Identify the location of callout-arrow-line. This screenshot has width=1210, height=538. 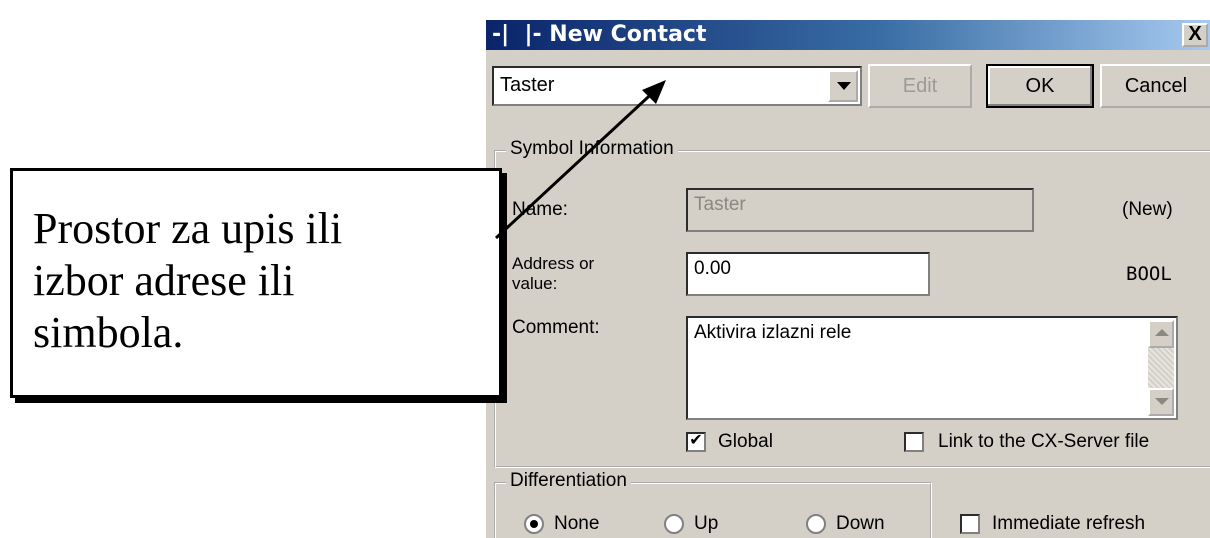
(578, 162).